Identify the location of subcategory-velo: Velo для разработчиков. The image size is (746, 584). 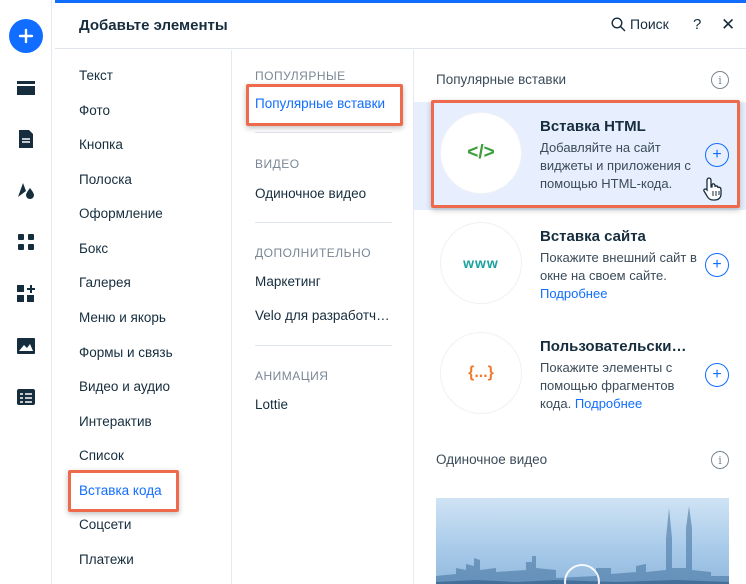
(325, 315).